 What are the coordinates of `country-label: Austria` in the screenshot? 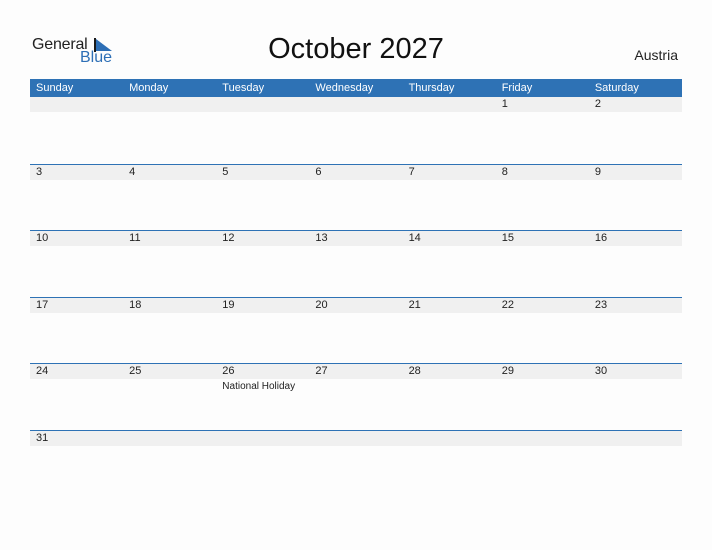 It's located at (656, 55).